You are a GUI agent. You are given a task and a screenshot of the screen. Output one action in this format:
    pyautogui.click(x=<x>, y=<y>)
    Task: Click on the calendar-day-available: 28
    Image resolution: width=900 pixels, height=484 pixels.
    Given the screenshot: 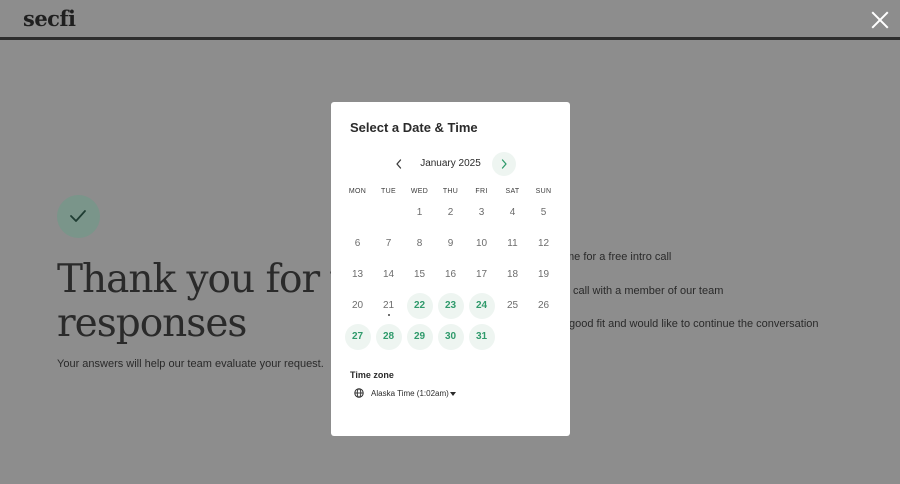 What is the action you would take?
    pyautogui.click(x=388, y=337)
    